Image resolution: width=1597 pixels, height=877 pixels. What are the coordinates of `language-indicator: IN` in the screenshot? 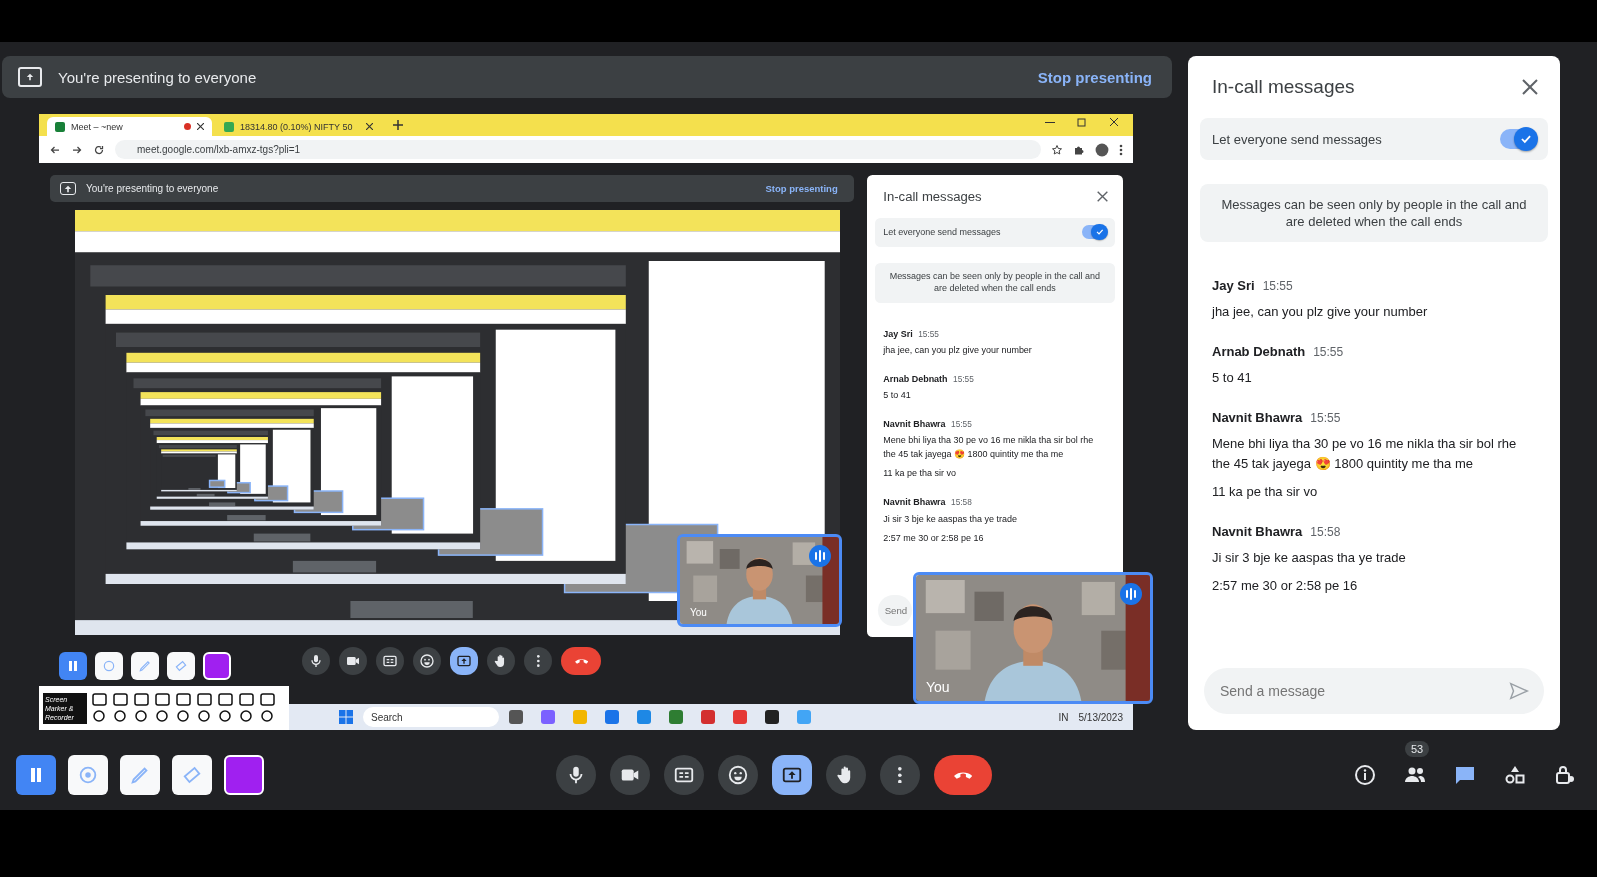 It's located at (1063, 717).